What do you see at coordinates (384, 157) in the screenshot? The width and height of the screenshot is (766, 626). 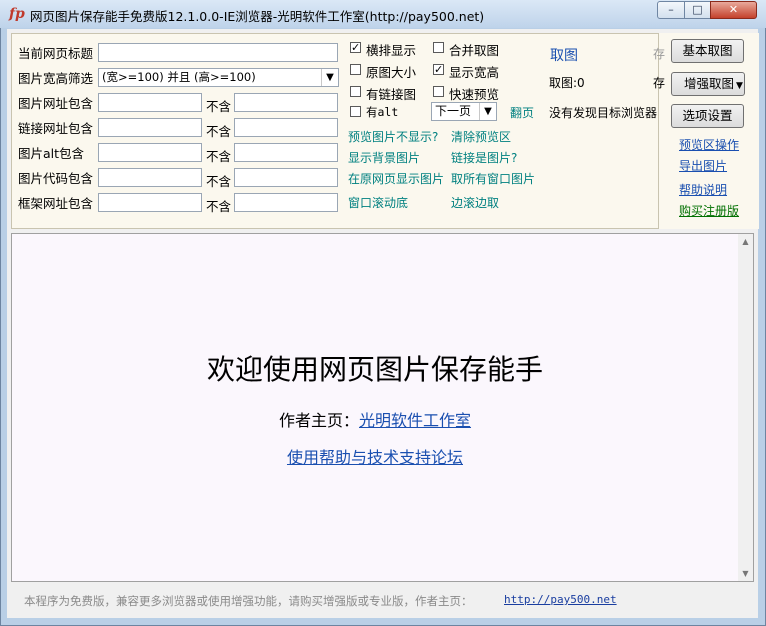 I see `show-background-link: 显示背景图片` at bounding box center [384, 157].